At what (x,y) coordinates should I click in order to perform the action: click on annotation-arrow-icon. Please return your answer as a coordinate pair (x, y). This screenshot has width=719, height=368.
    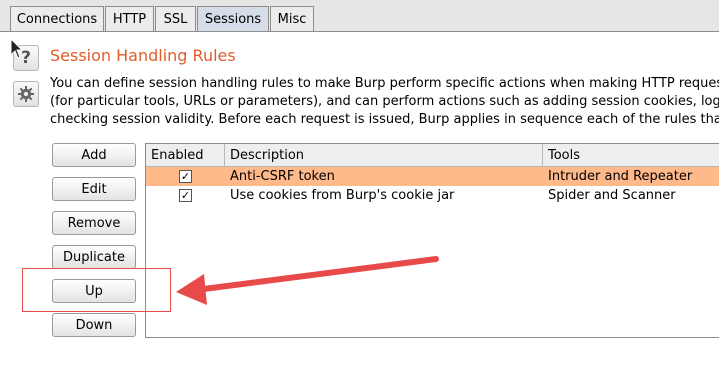
    Looking at the image, I should click on (307, 280).